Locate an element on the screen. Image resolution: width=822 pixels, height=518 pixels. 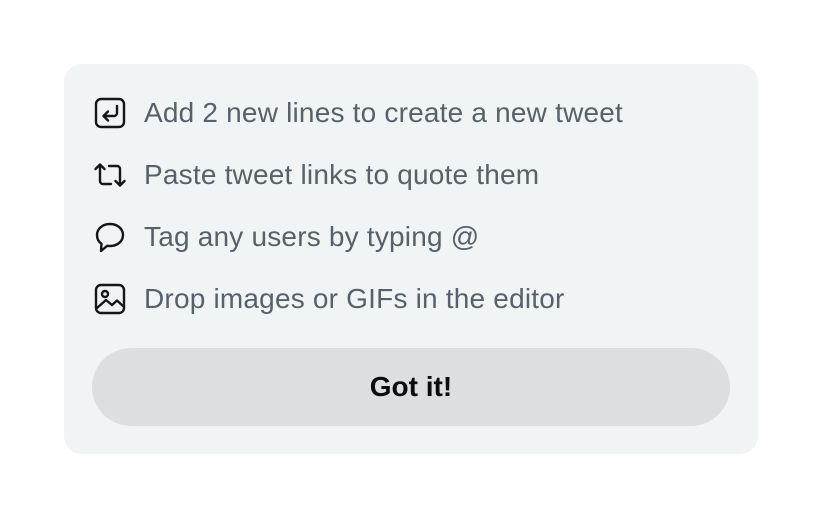
tip-drop-images: Drop images or GIFs in the editor is located at coordinates (411, 299).